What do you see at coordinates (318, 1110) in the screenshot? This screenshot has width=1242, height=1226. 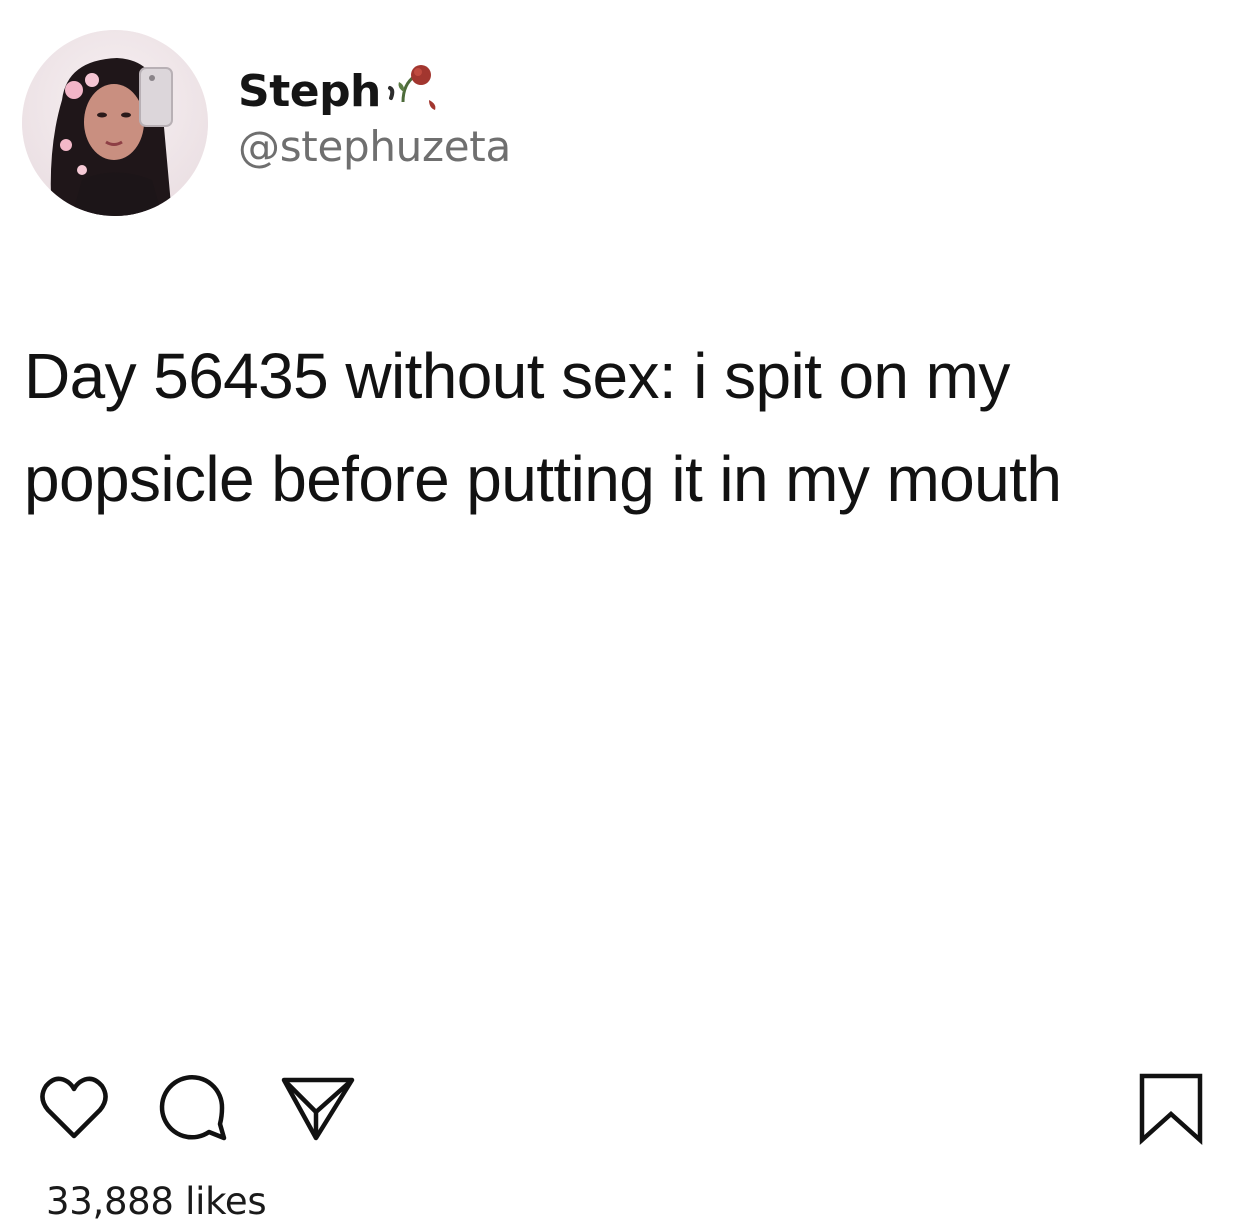 I see `paper-plane-icon` at bounding box center [318, 1110].